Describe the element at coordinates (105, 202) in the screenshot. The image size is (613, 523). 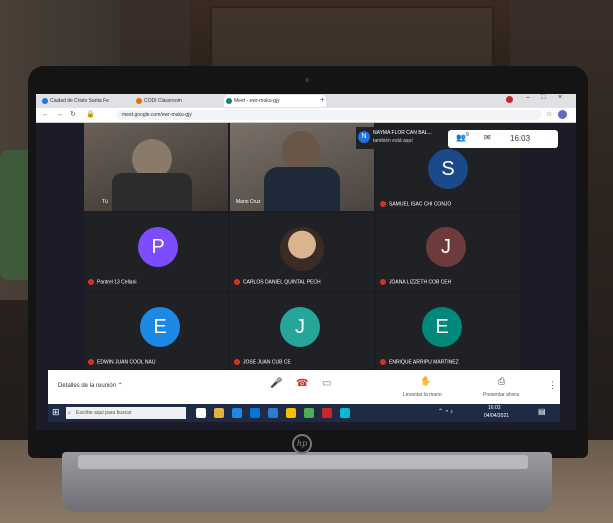
I see `participant-name: Tú` at that location.